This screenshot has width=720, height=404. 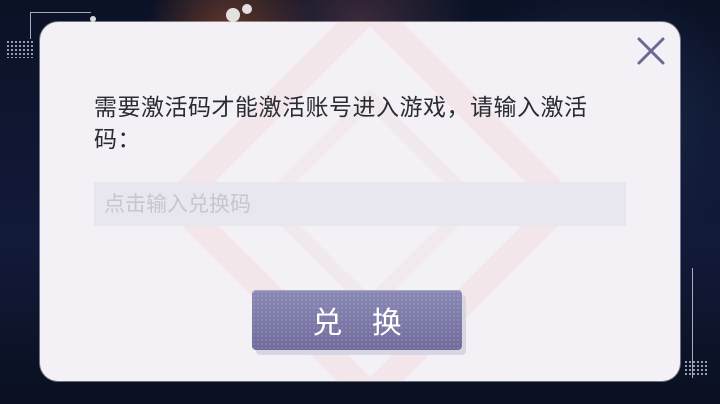 I want to click on redeem-code-input, so click(x=360, y=204).